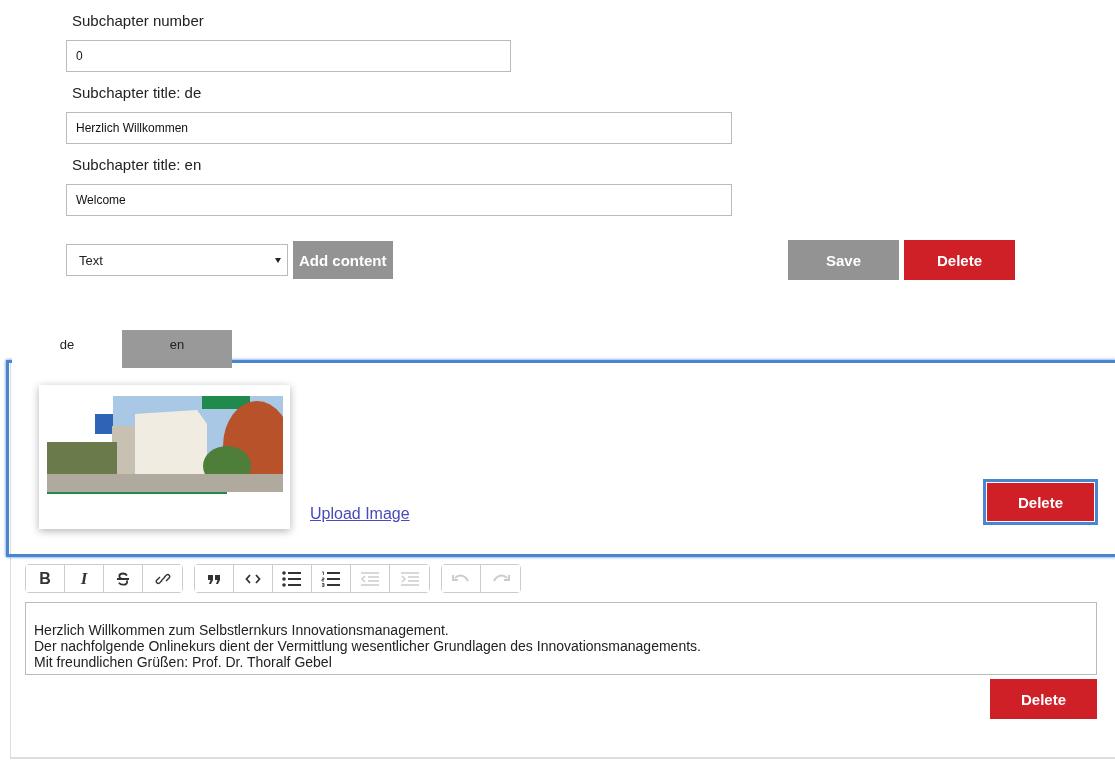  I want to click on code-icon, so click(253, 578).